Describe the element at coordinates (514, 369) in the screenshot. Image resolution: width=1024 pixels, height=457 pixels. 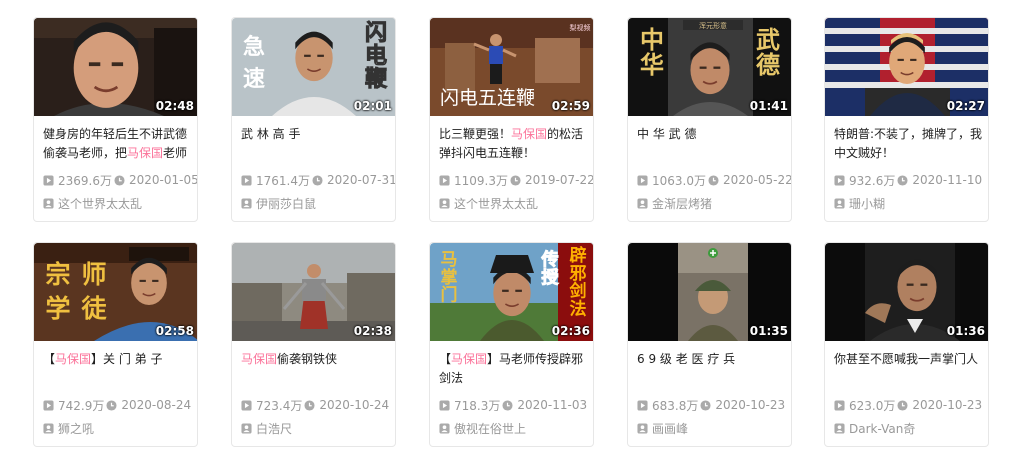
I see `video-title: 【马保国】马老师传授辟邪剑法` at that location.